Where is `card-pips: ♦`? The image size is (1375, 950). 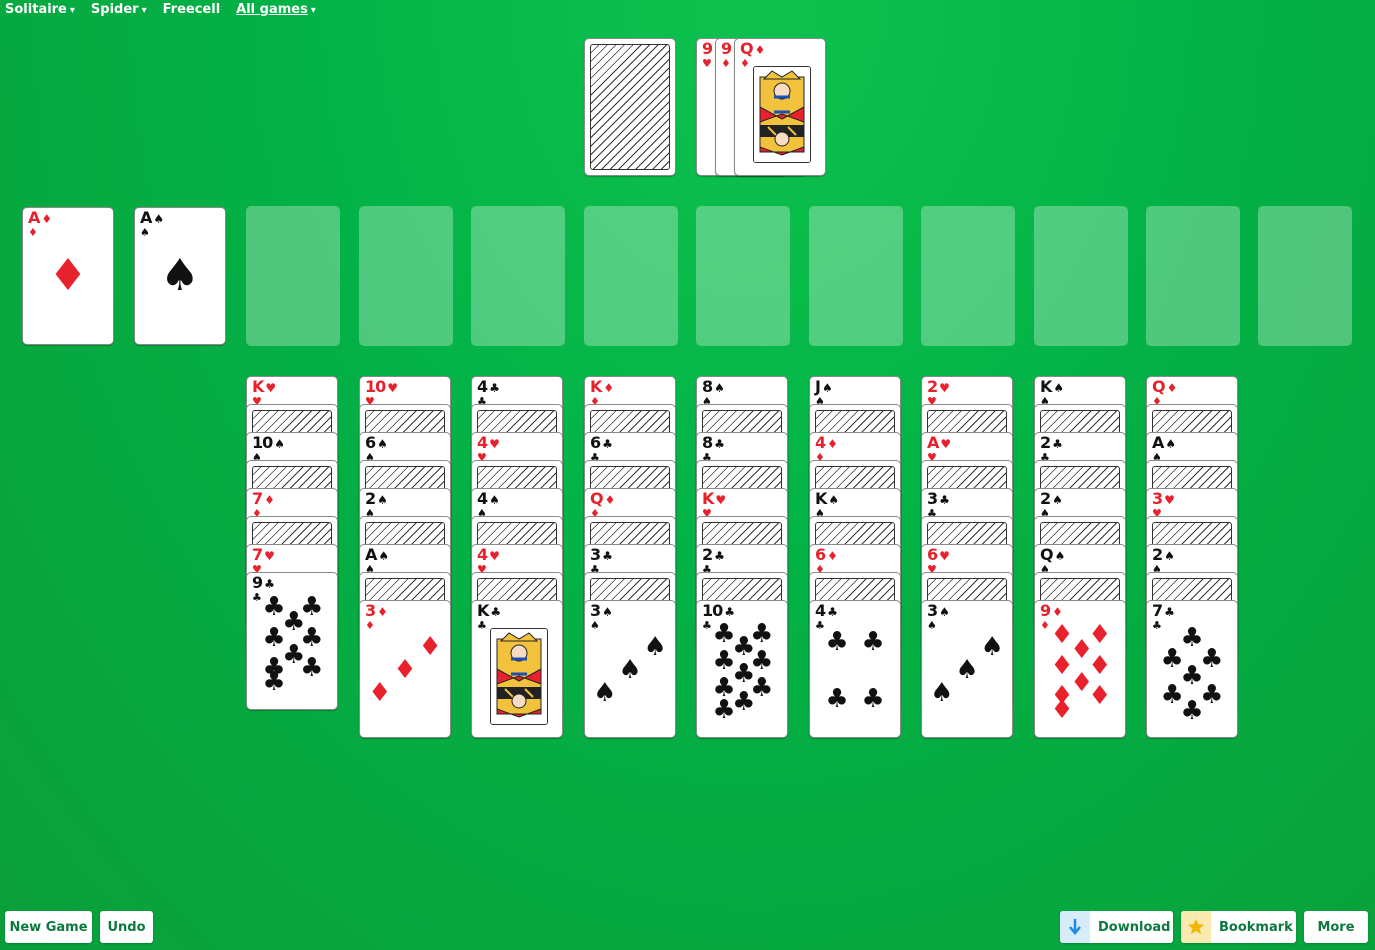 card-pips: ♦ is located at coordinates (68, 276).